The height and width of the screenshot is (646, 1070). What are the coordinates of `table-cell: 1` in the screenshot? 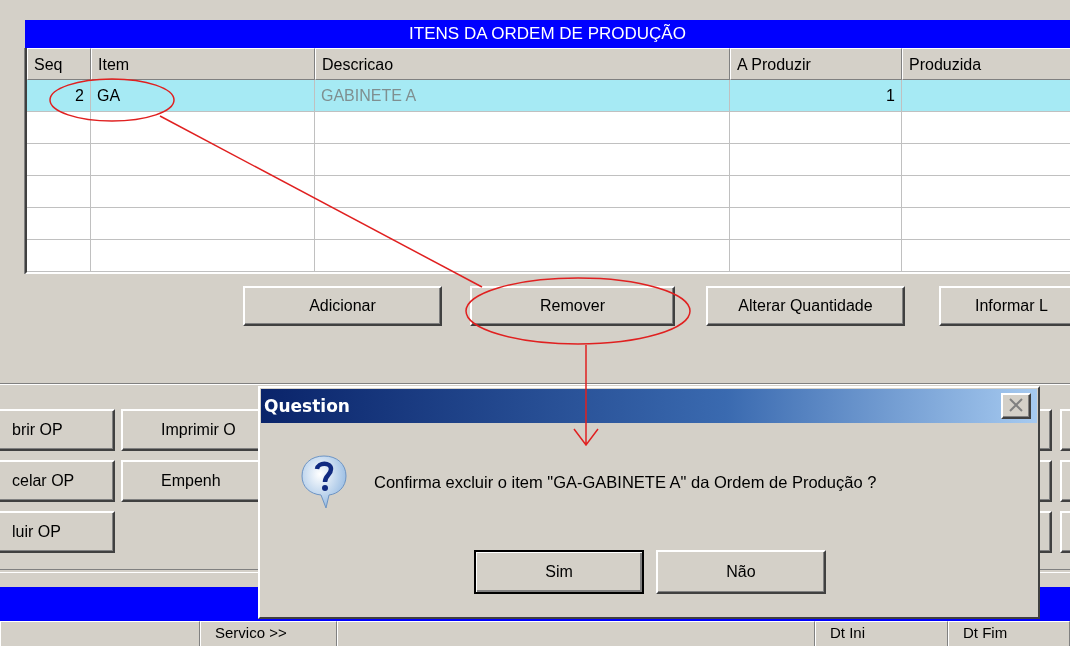 It's located at (816, 96).